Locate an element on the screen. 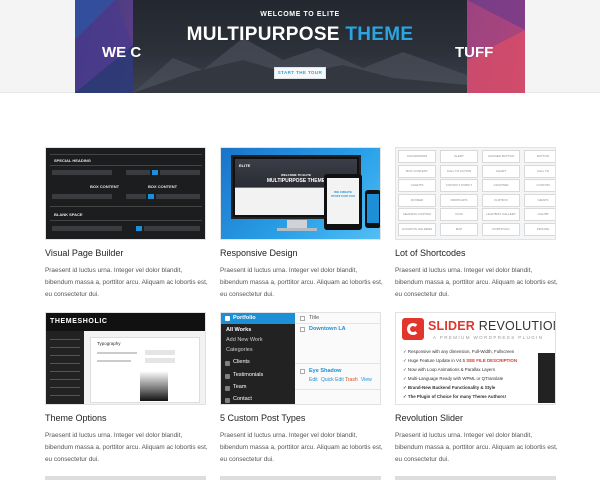 Image resolution: width=600 pixels, height=480 pixels. portfolio-icon is located at coordinates (227, 318).